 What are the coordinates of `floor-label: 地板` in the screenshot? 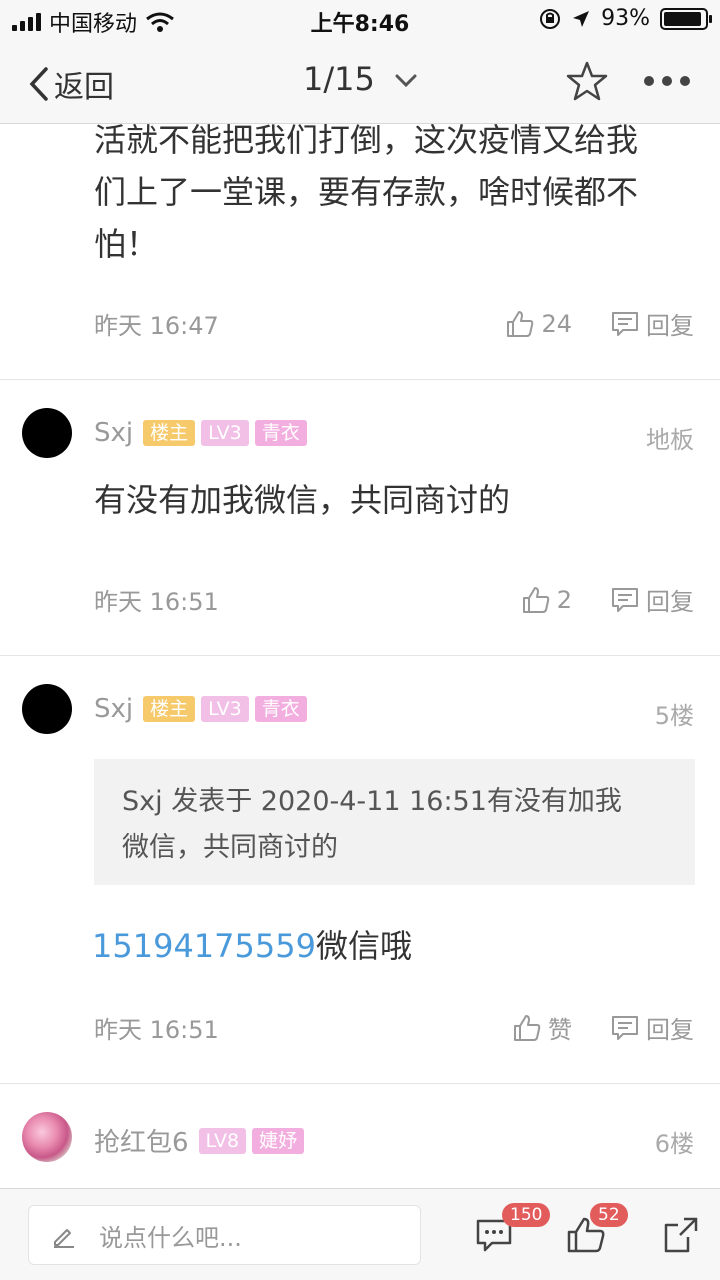 It's located at (670, 440).